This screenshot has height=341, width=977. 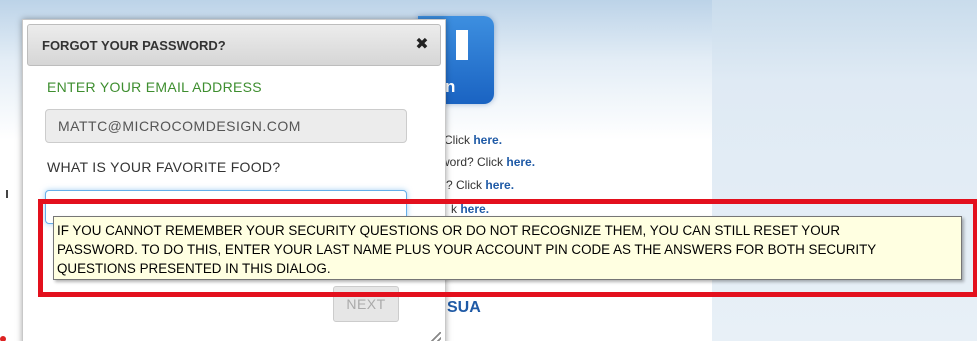 I want to click on email-label: ENTER YOUR EMAIL ADDRESS, so click(x=154, y=87).